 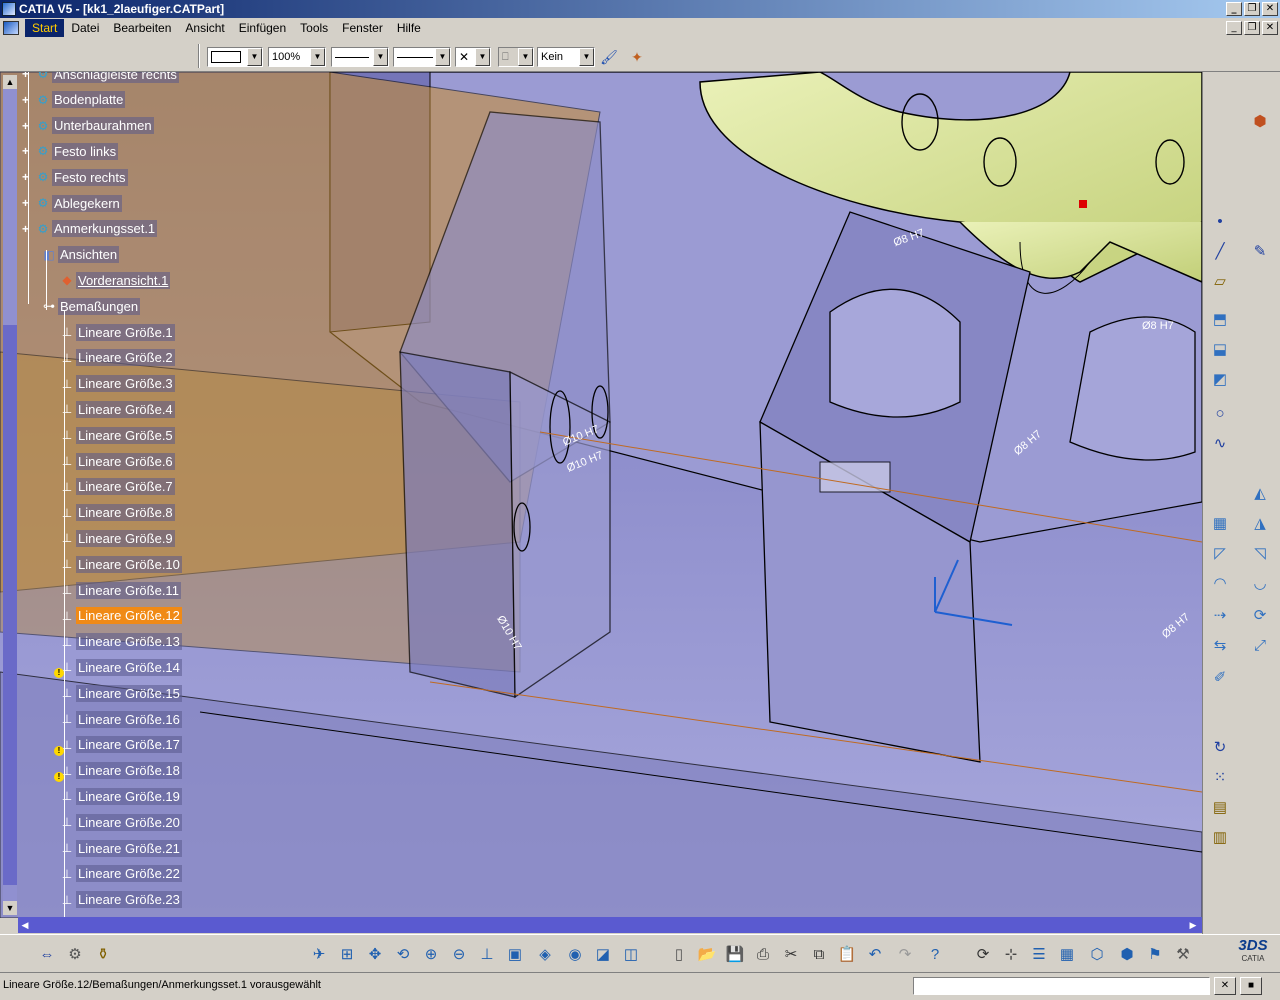 I want to click on tree-item: ⊥ Lineare Größe.7, so click(x=116, y=487).